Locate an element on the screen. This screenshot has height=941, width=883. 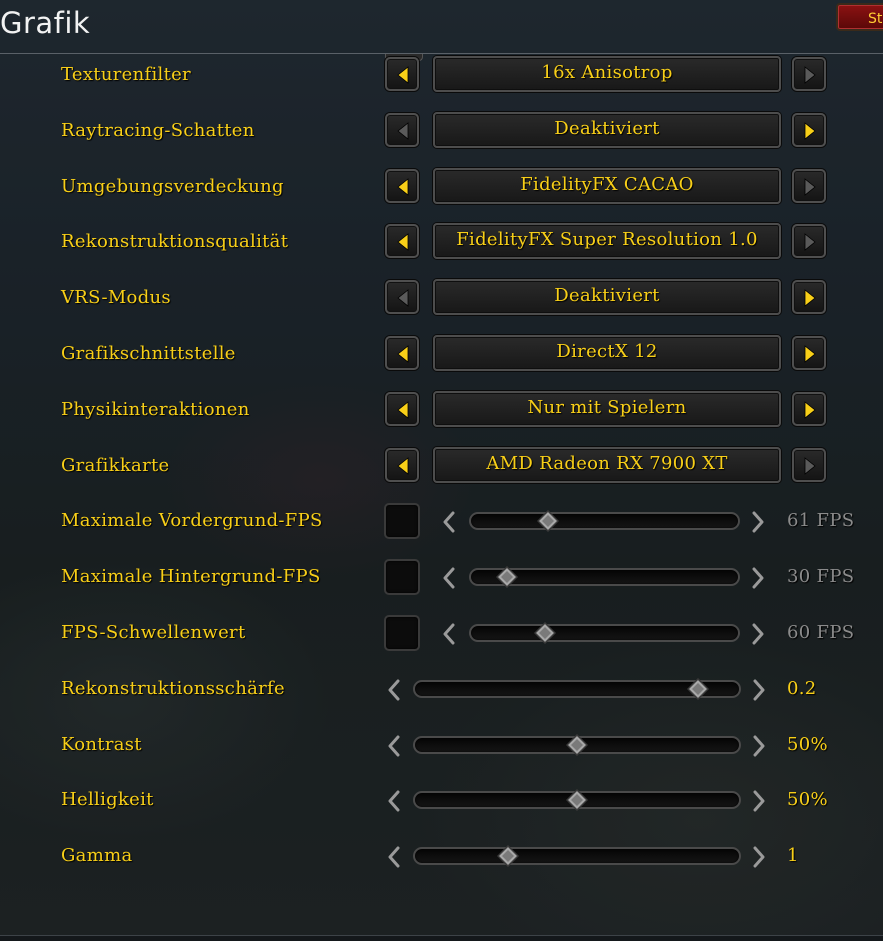
checkbox-slider-setting-row: Maximale Hintergrund-FPS 30 FPS is located at coordinates (441, 577).